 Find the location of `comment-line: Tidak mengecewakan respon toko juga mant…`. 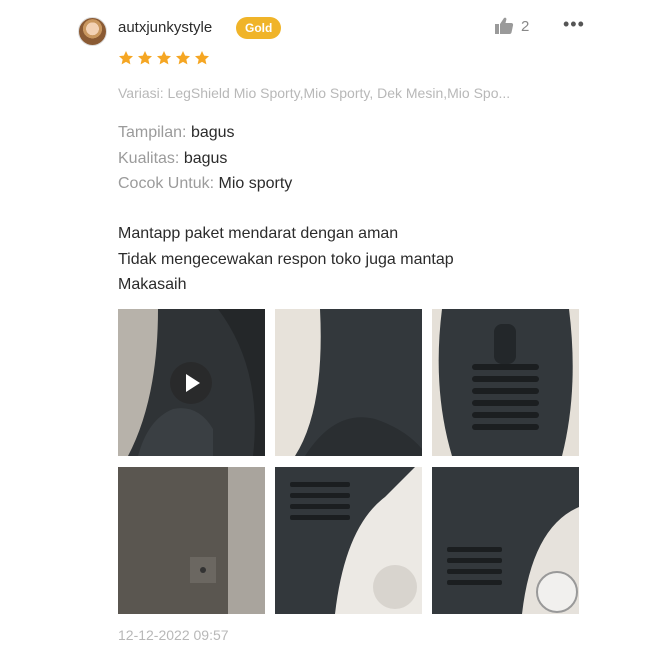

comment-line: Tidak mengecewakan respon toko juga mant… is located at coordinates (286, 259).